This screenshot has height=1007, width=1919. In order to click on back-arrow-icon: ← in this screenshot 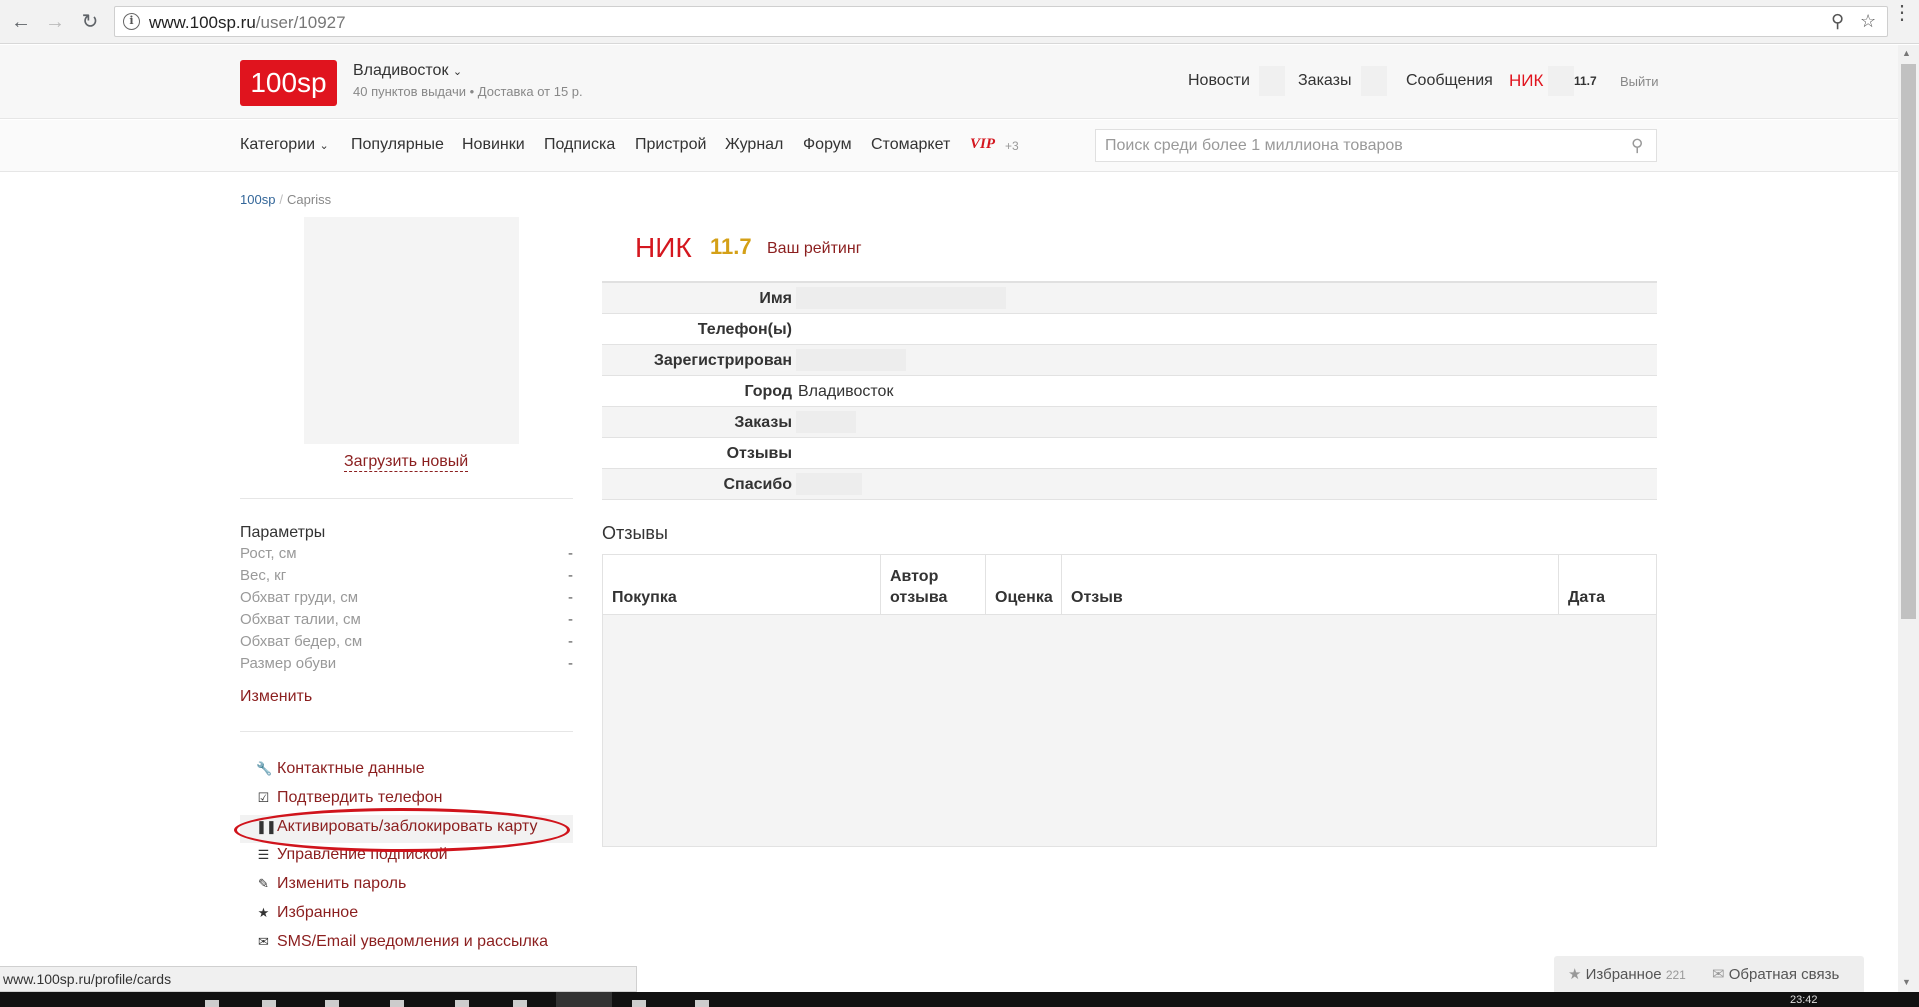, I will do `click(21, 22)`.